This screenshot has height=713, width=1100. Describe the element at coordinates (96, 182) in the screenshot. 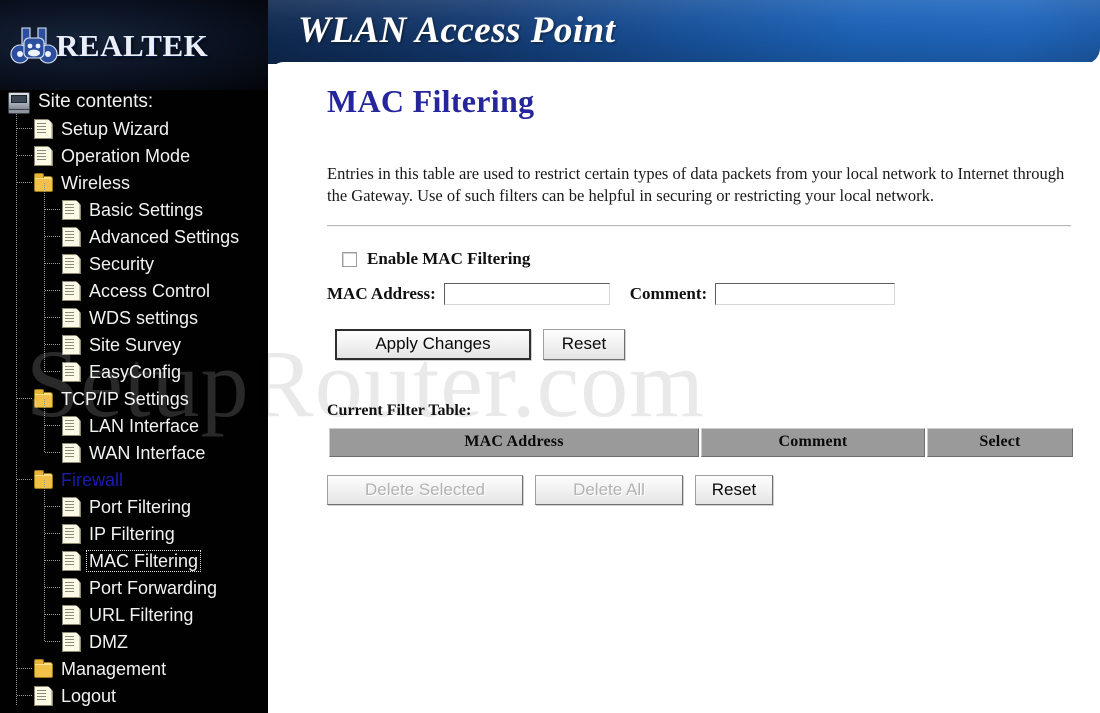

I see `sidebar-item-label: Wireless` at that location.